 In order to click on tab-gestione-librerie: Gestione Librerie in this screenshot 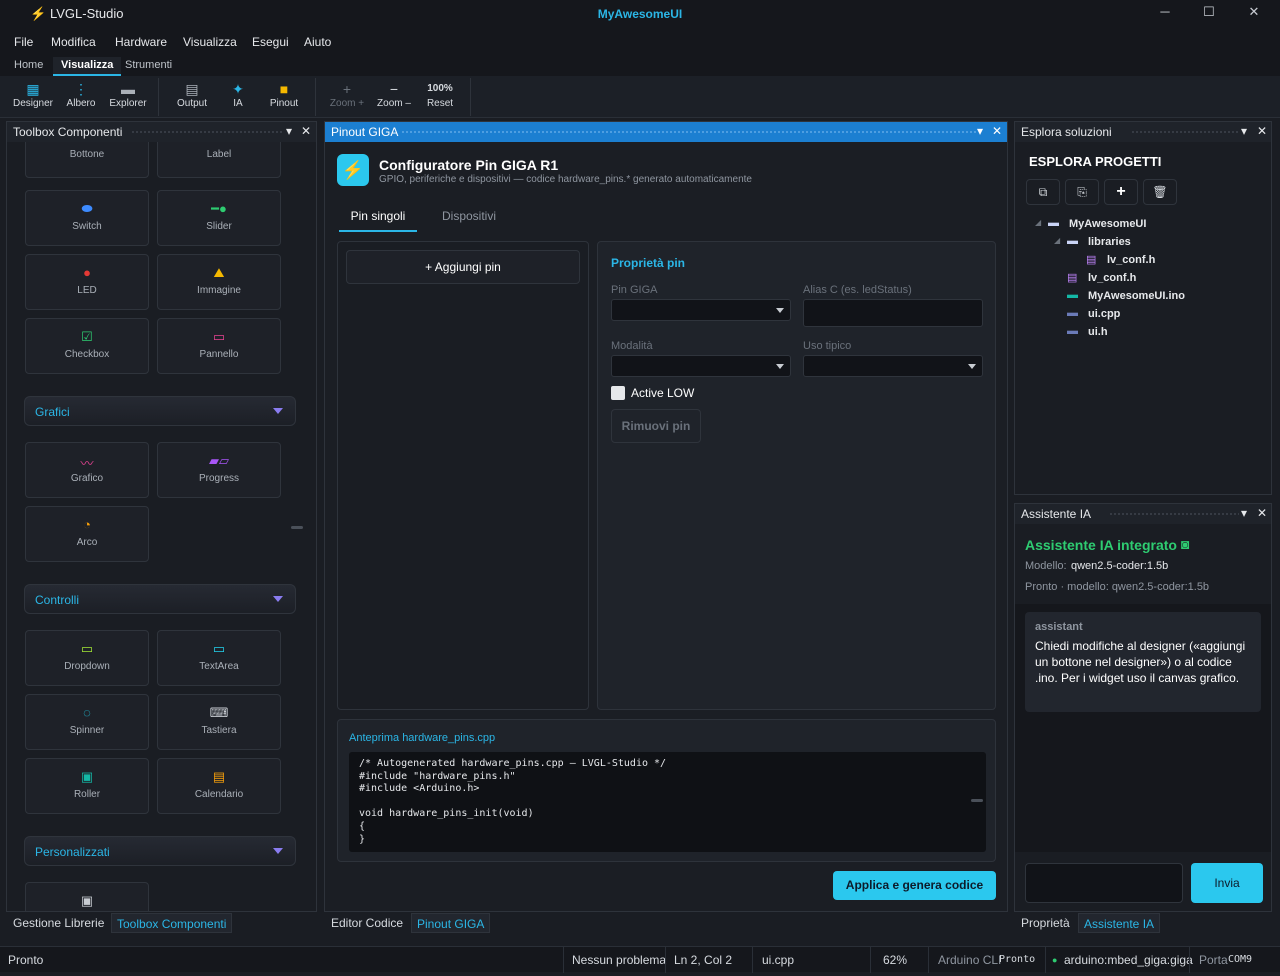, I will do `click(58, 923)`.